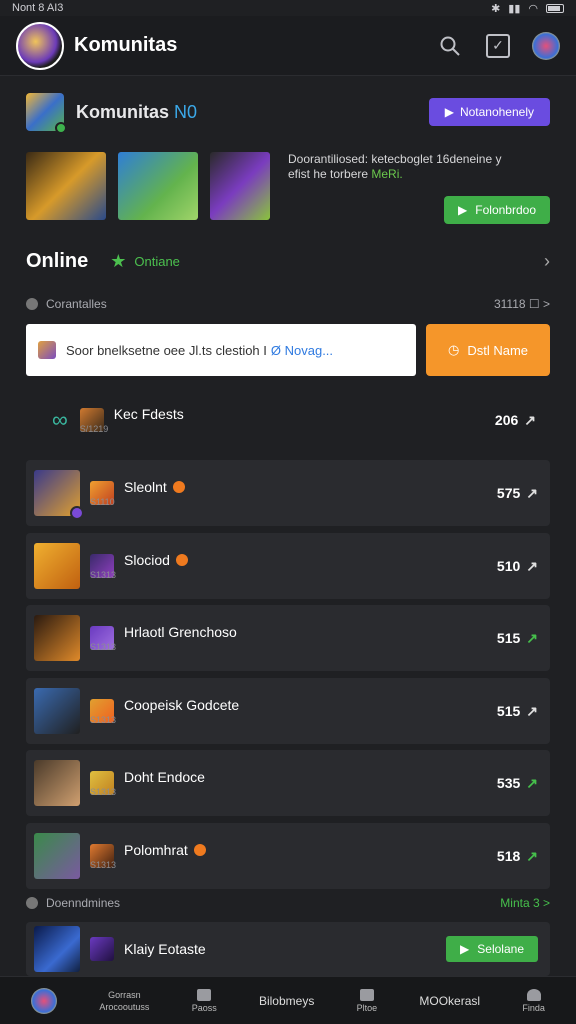 The width and height of the screenshot is (576, 1024). What do you see at coordinates (44, 1000) in the screenshot?
I see `nav-home-icon` at bounding box center [44, 1000].